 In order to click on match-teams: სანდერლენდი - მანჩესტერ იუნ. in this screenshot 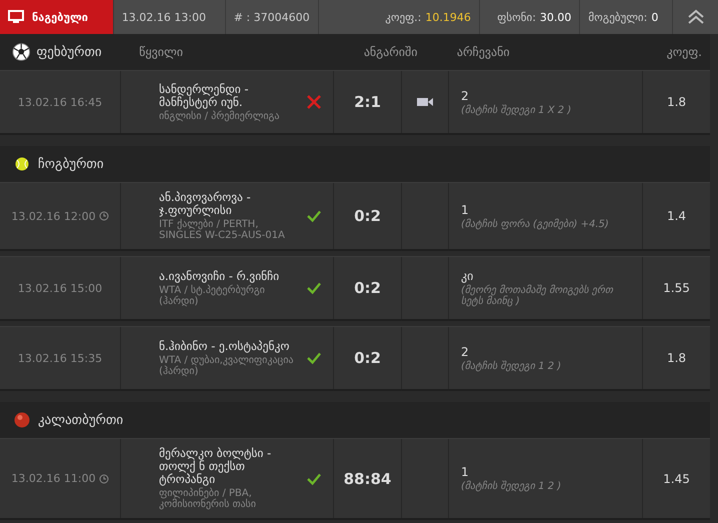, I will do `click(204, 95)`.